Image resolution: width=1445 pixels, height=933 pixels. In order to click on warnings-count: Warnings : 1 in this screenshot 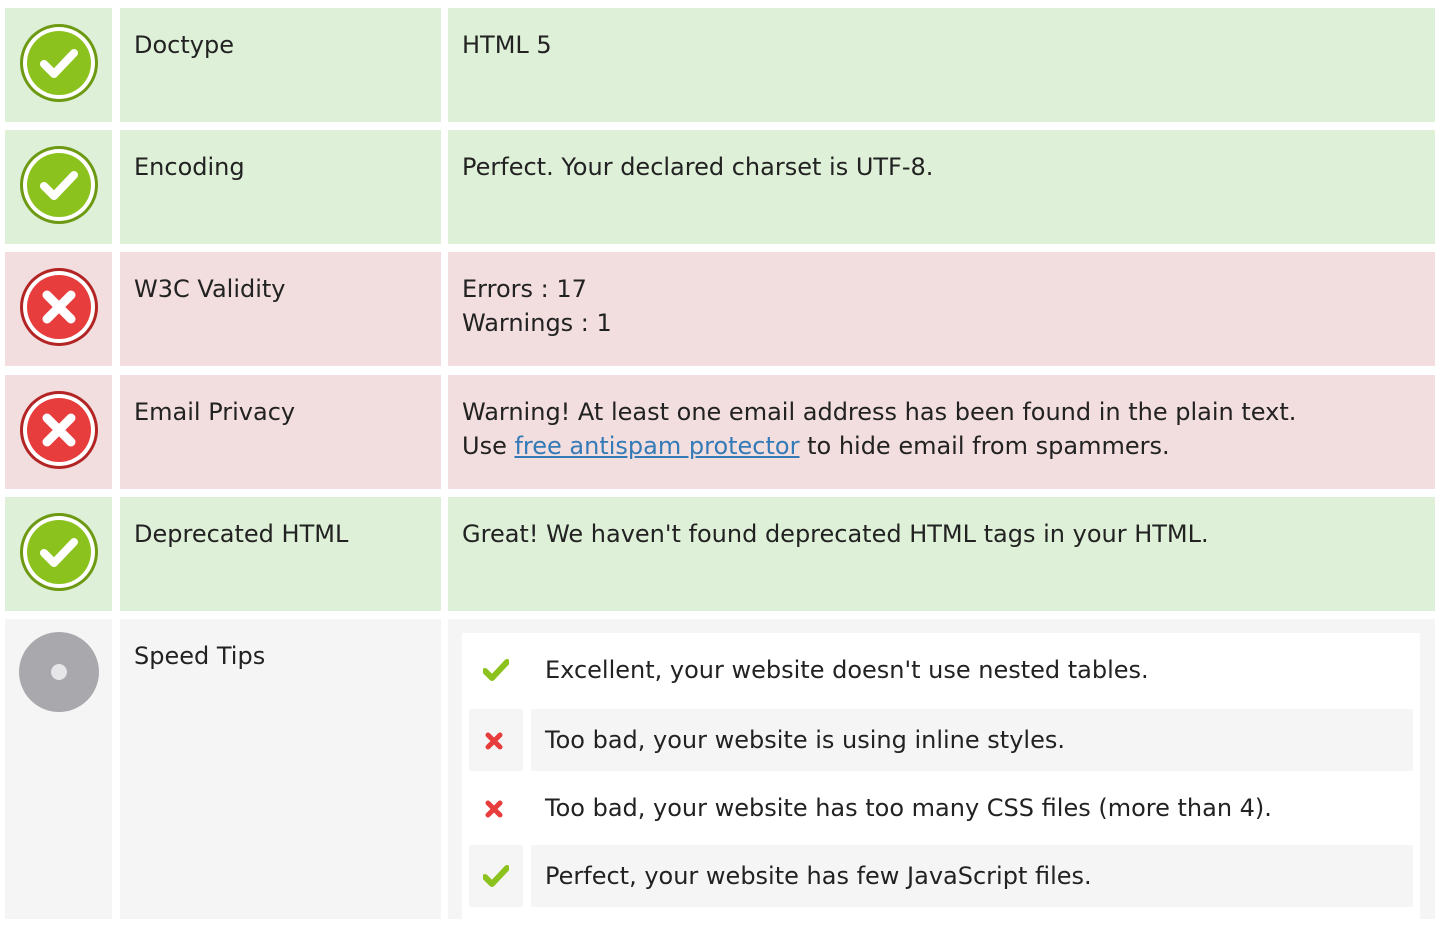, I will do `click(537, 323)`.